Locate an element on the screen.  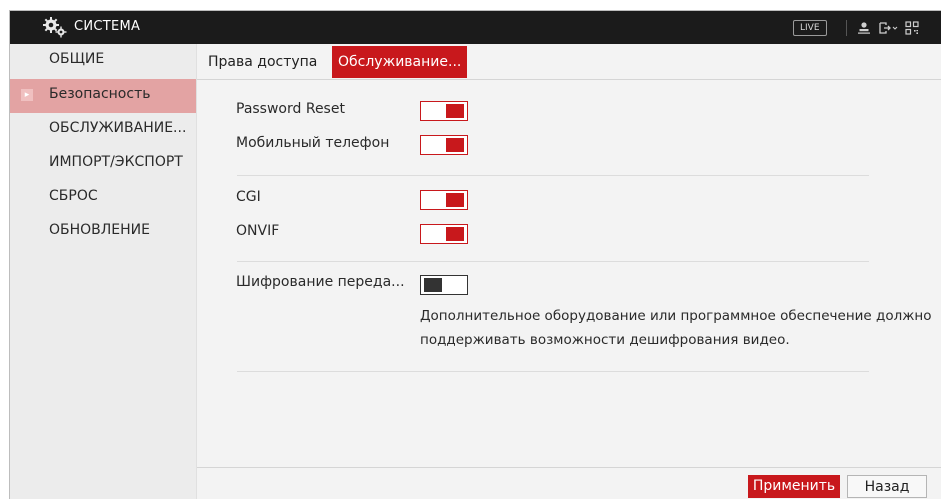
sidebar-item-reset: СБРОС is located at coordinates (103, 198).